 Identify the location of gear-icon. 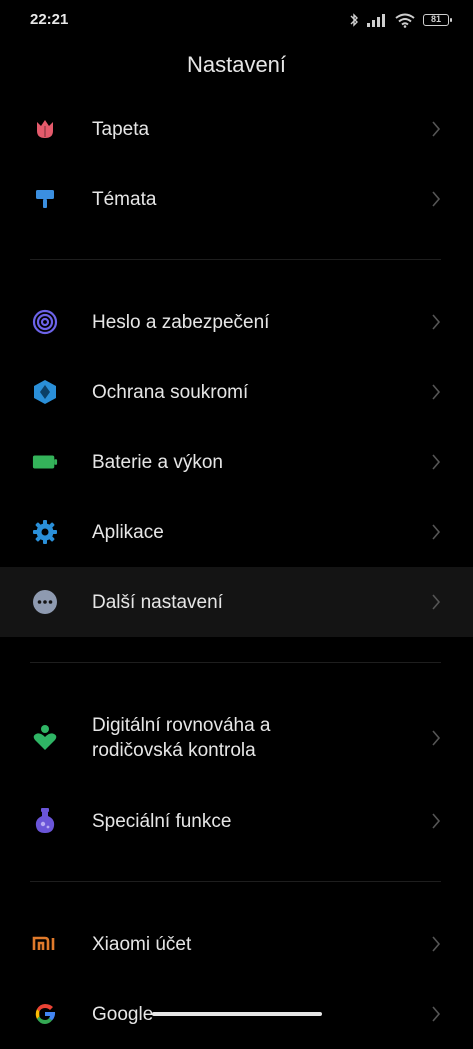
(45, 532).